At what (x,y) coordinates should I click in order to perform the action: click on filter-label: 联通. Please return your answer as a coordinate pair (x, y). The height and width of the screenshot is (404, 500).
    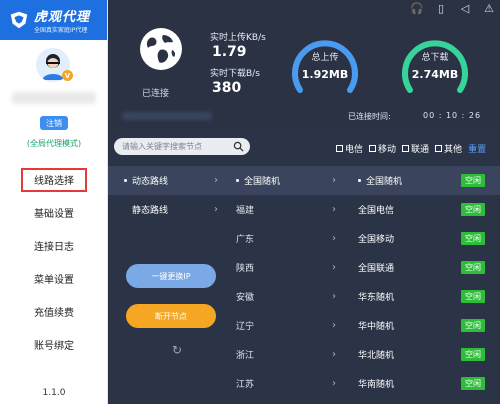
    Looking at the image, I should click on (420, 150).